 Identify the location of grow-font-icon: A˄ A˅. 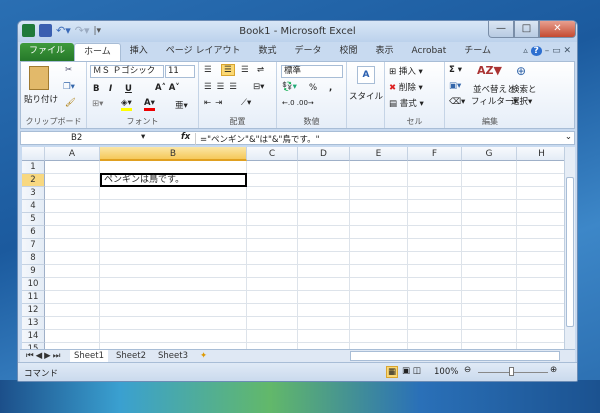
(167, 88).